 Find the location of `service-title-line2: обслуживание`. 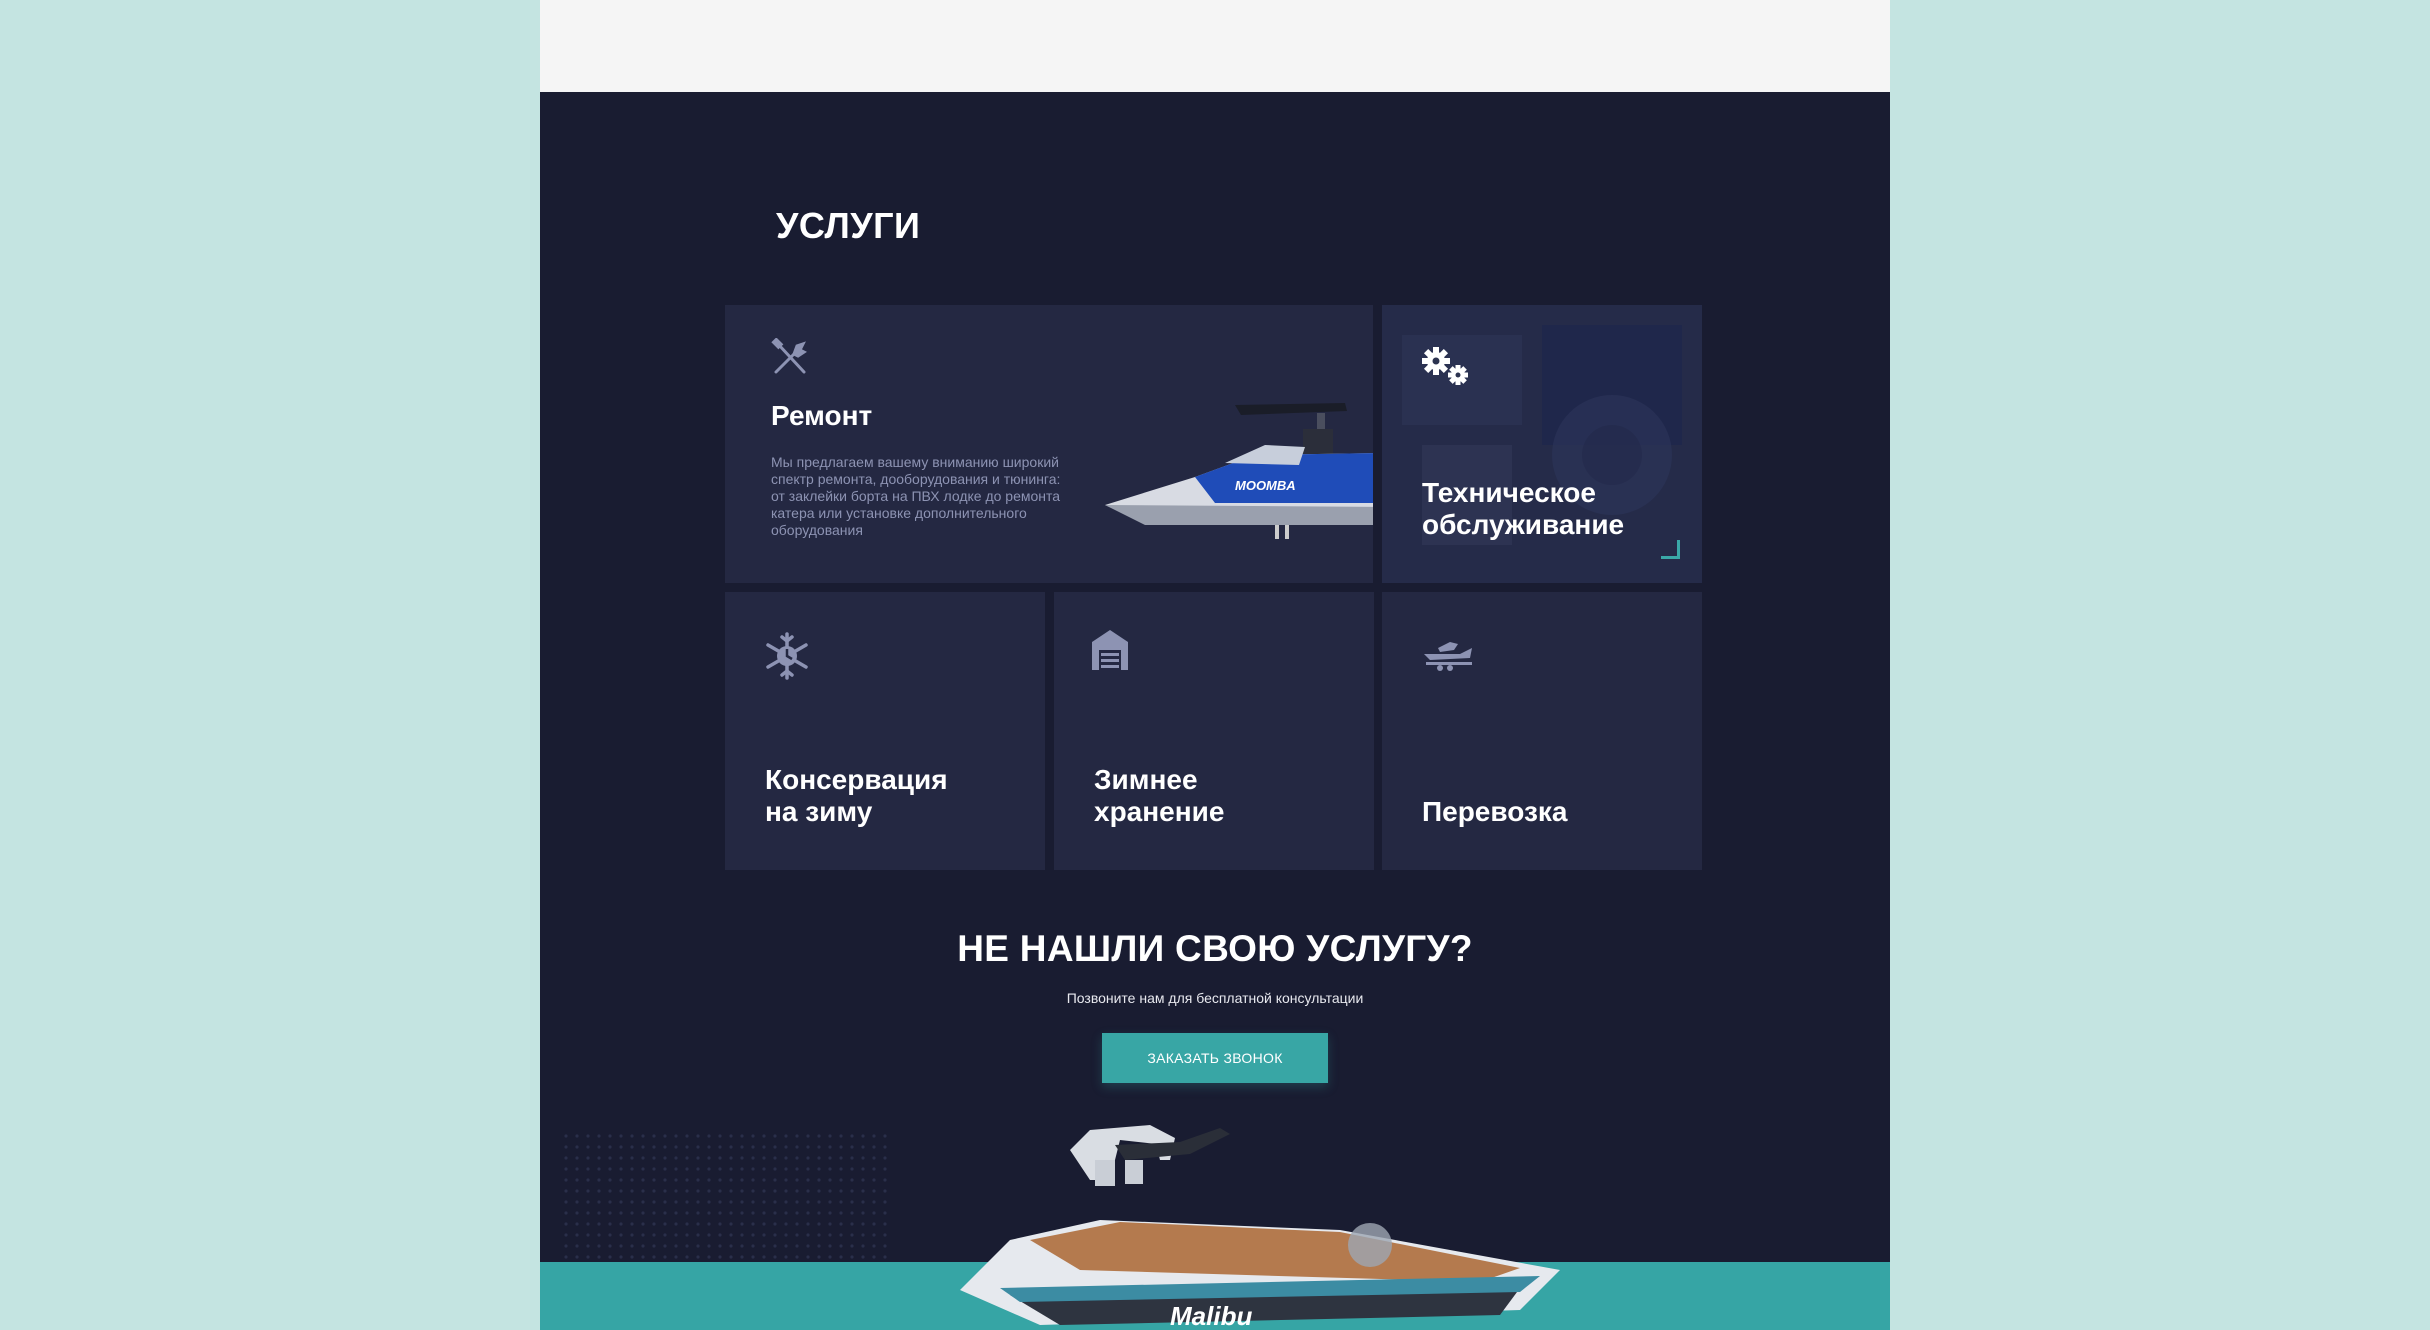

service-title-line2: обслуживание is located at coordinates (1523, 524).